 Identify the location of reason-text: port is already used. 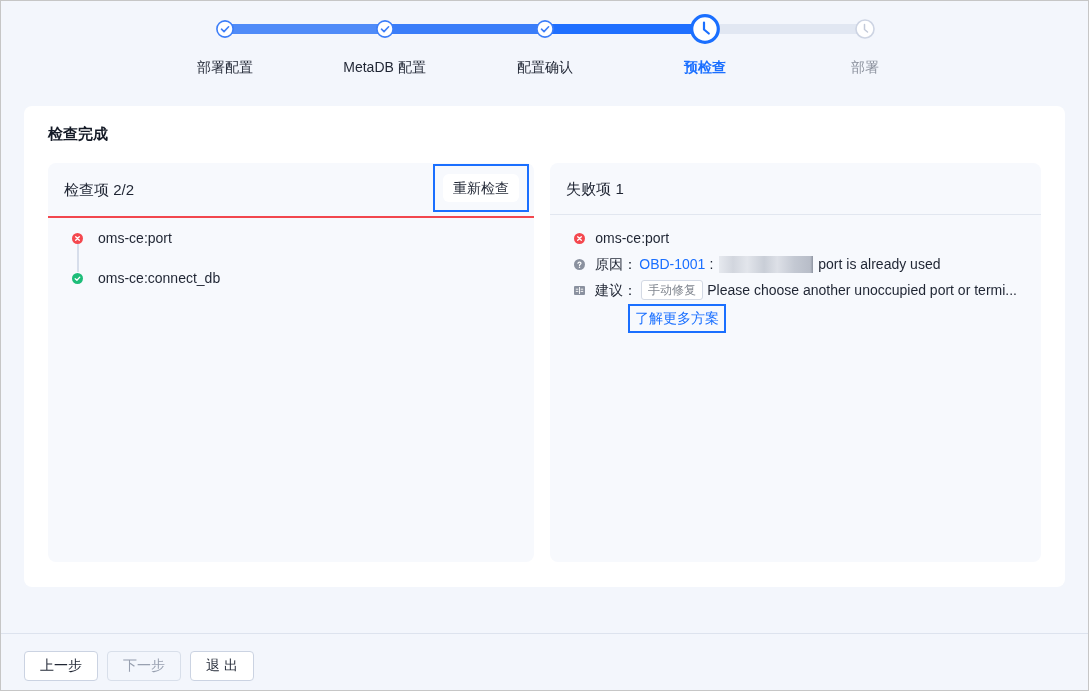
(879, 264).